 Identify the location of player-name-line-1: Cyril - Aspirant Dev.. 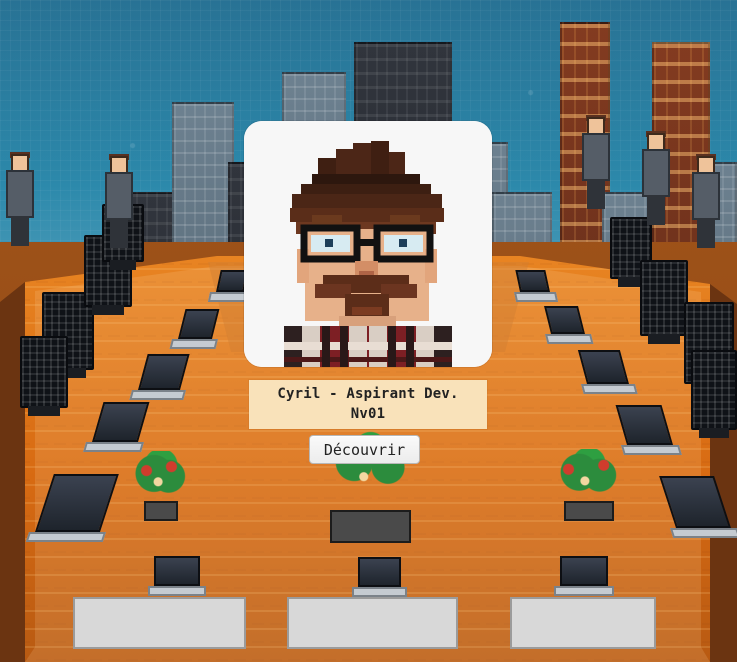
(368, 394).